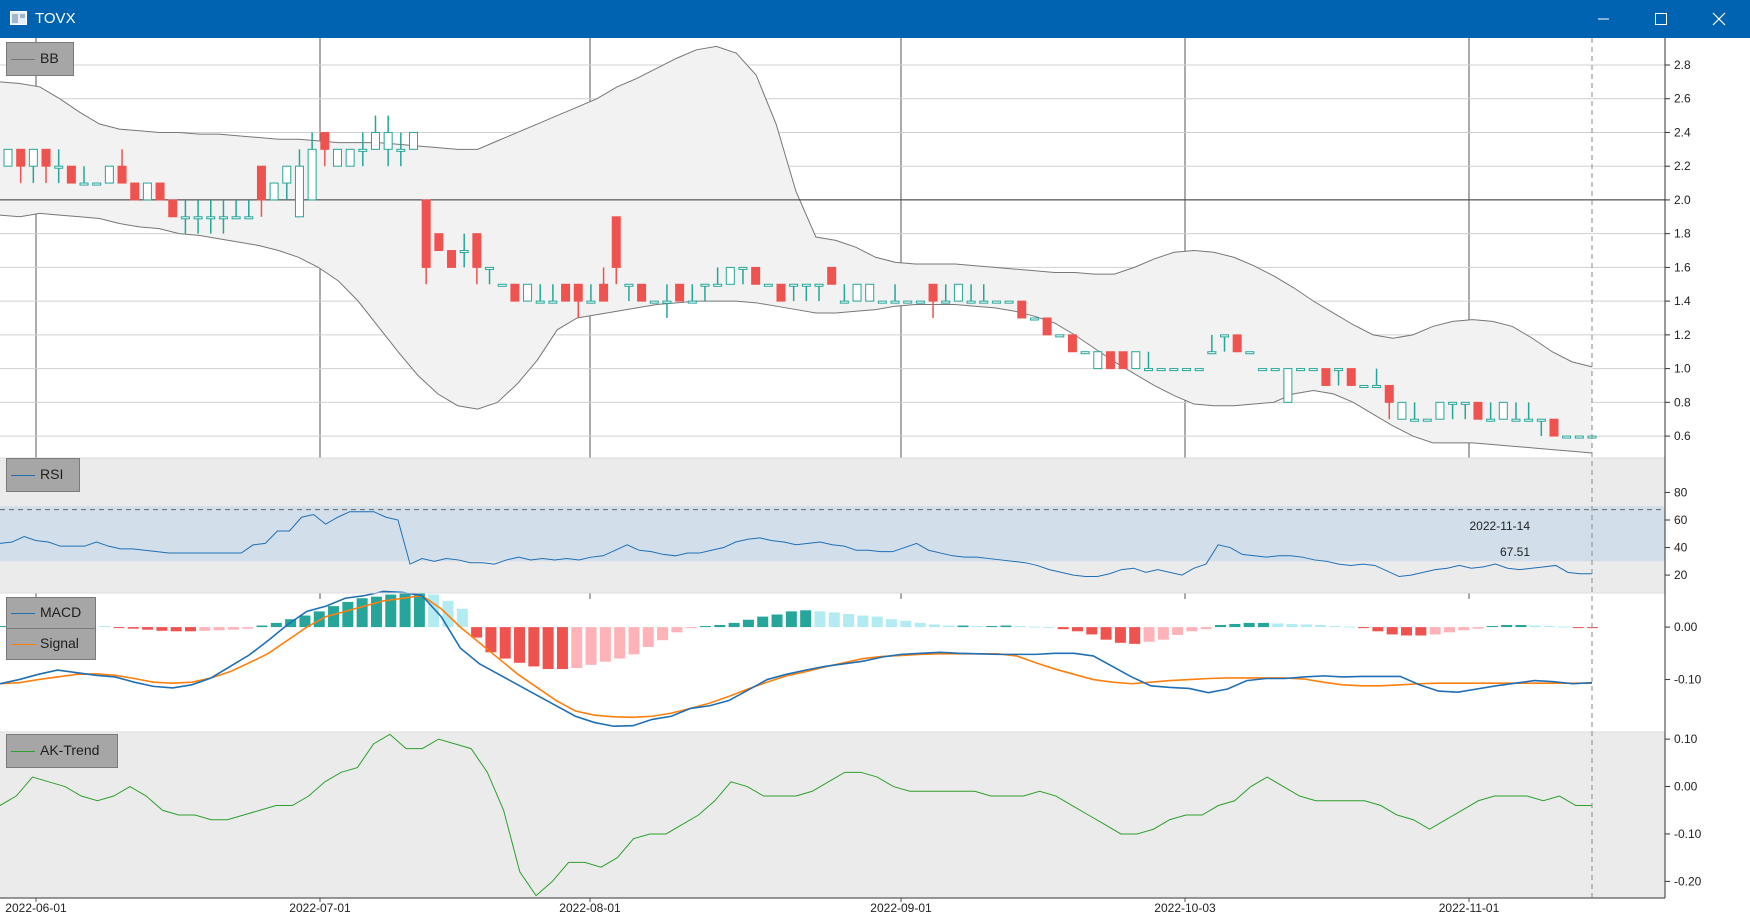 The width and height of the screenshot is (1750, 924). Describe the element at coordinates (40, 59) in the screenshot. I see `legend-bb: BB` at that location.